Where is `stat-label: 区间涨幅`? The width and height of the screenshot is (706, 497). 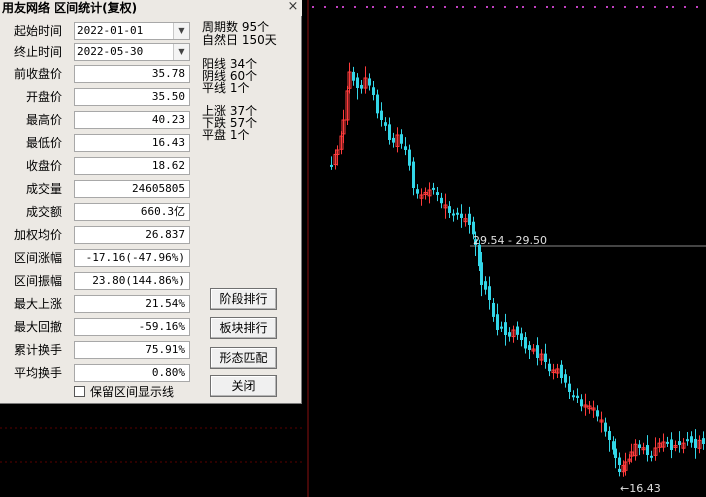
stat-label: 区间涨幅 is located at coordinates (37, 258).